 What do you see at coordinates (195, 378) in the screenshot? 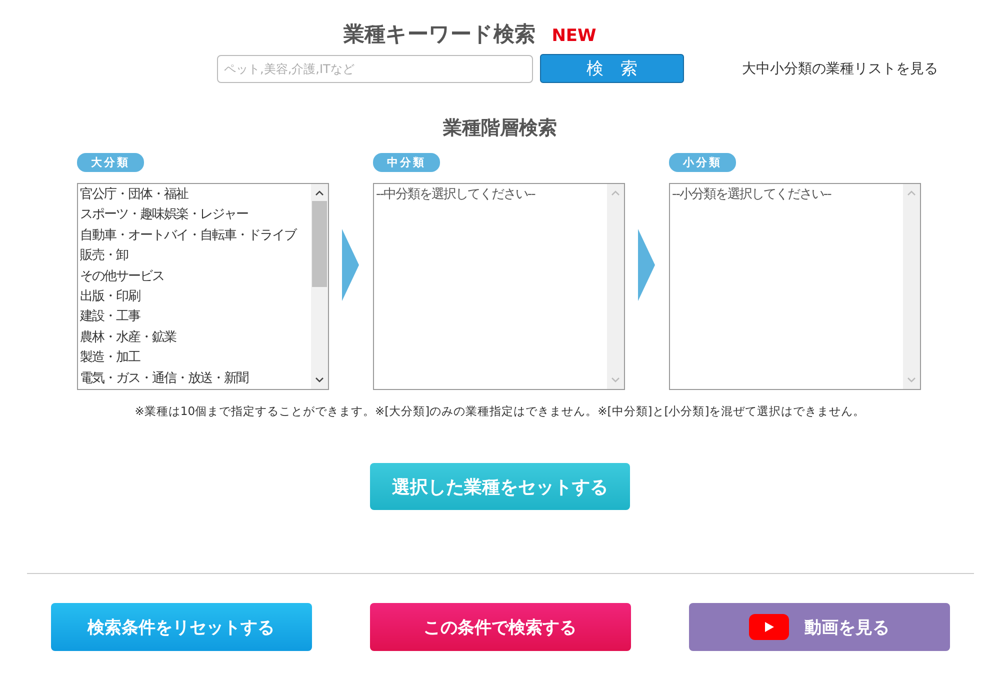
I see `list-option: 電気・ガス・通信・放送・新聞` at bounding box center [195, 378].